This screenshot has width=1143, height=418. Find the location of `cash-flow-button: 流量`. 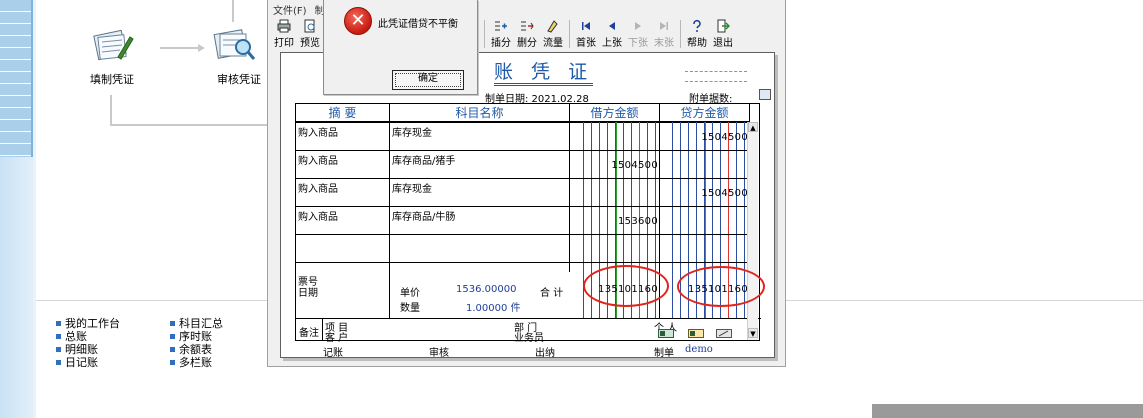

cash-flow-button: 流量 is located at coordinates (553, 34).